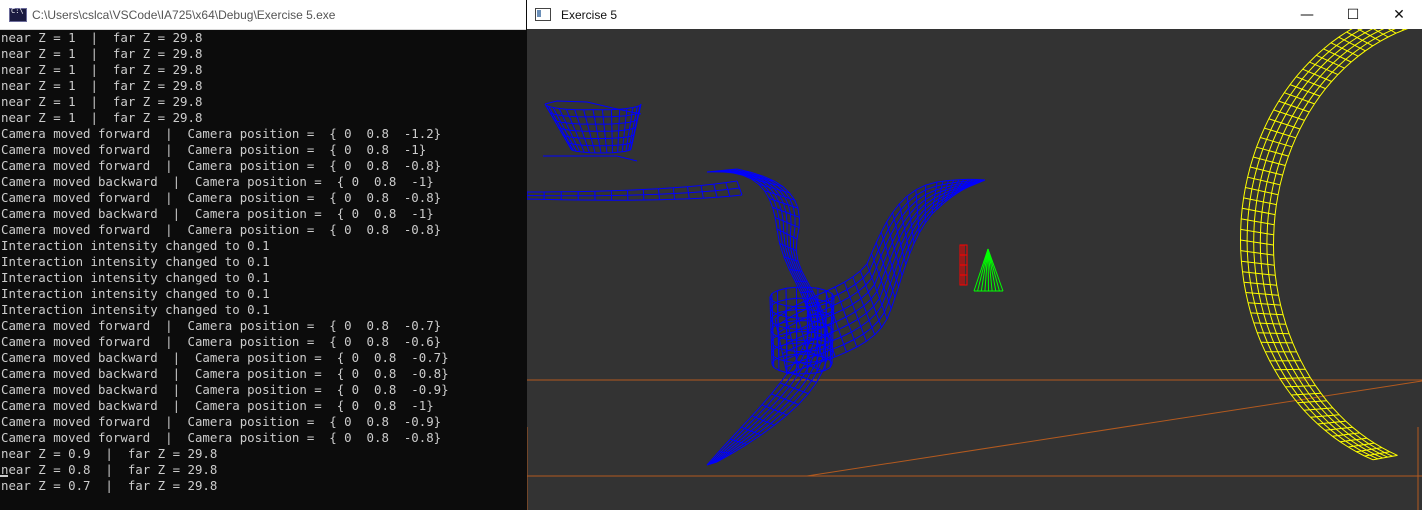 The image size is (1422, 510). What do you see at coordinates (543, 14) in the screenshot?
I see `window-app-icon` at bounding box center [543, 14].